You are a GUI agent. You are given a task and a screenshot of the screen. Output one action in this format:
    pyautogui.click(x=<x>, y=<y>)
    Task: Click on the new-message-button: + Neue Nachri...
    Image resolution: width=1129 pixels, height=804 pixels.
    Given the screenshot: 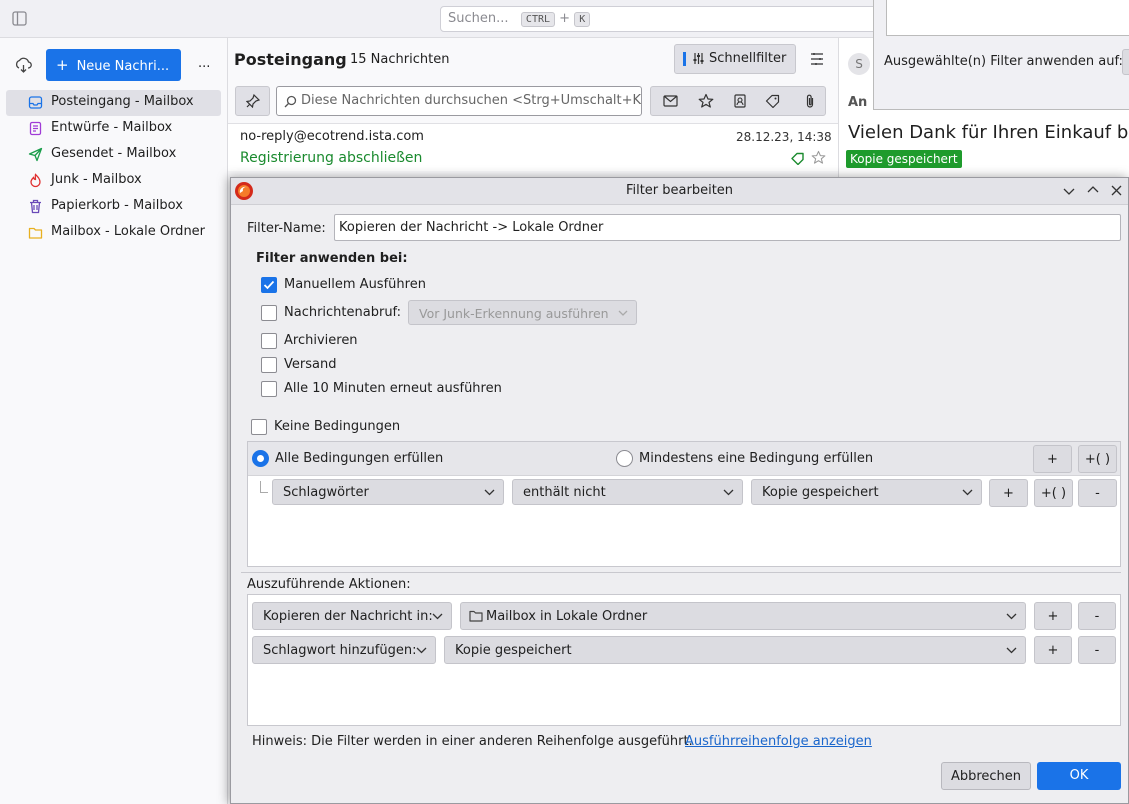 What is the action you would take?
    pyautogui.click(x=113, y=65)
    